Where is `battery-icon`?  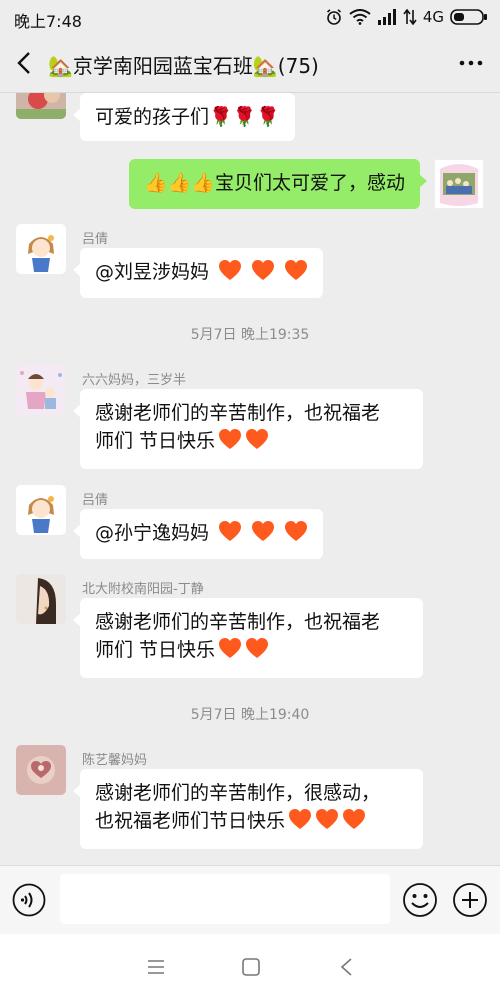 battery-icon is located at coordinates (469, 17).